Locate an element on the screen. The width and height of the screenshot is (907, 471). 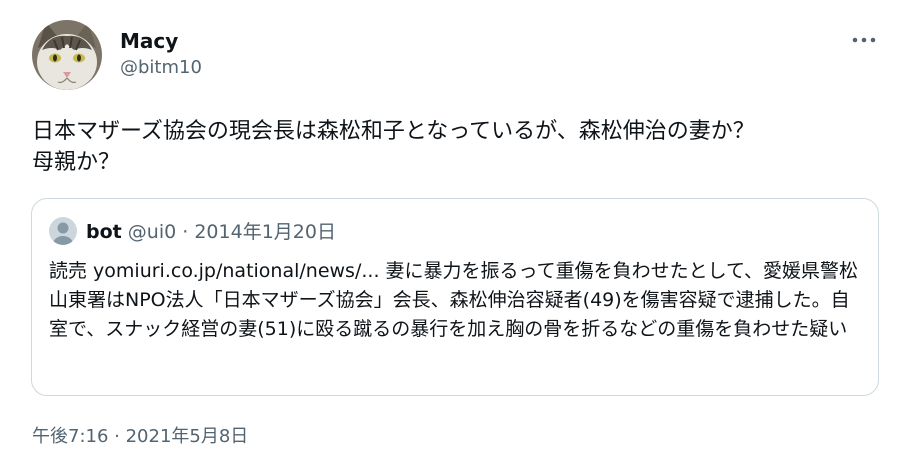
quoted-author-avatar is located at coordinates (63, 231).